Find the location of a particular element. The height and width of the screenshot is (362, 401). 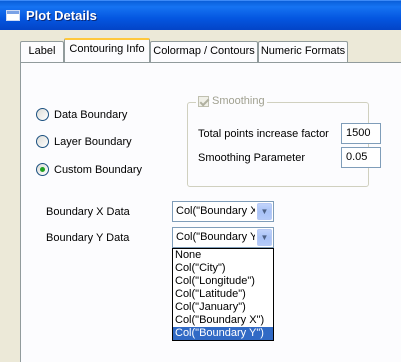

checkbox-icon is located at coordinates (203, 101).